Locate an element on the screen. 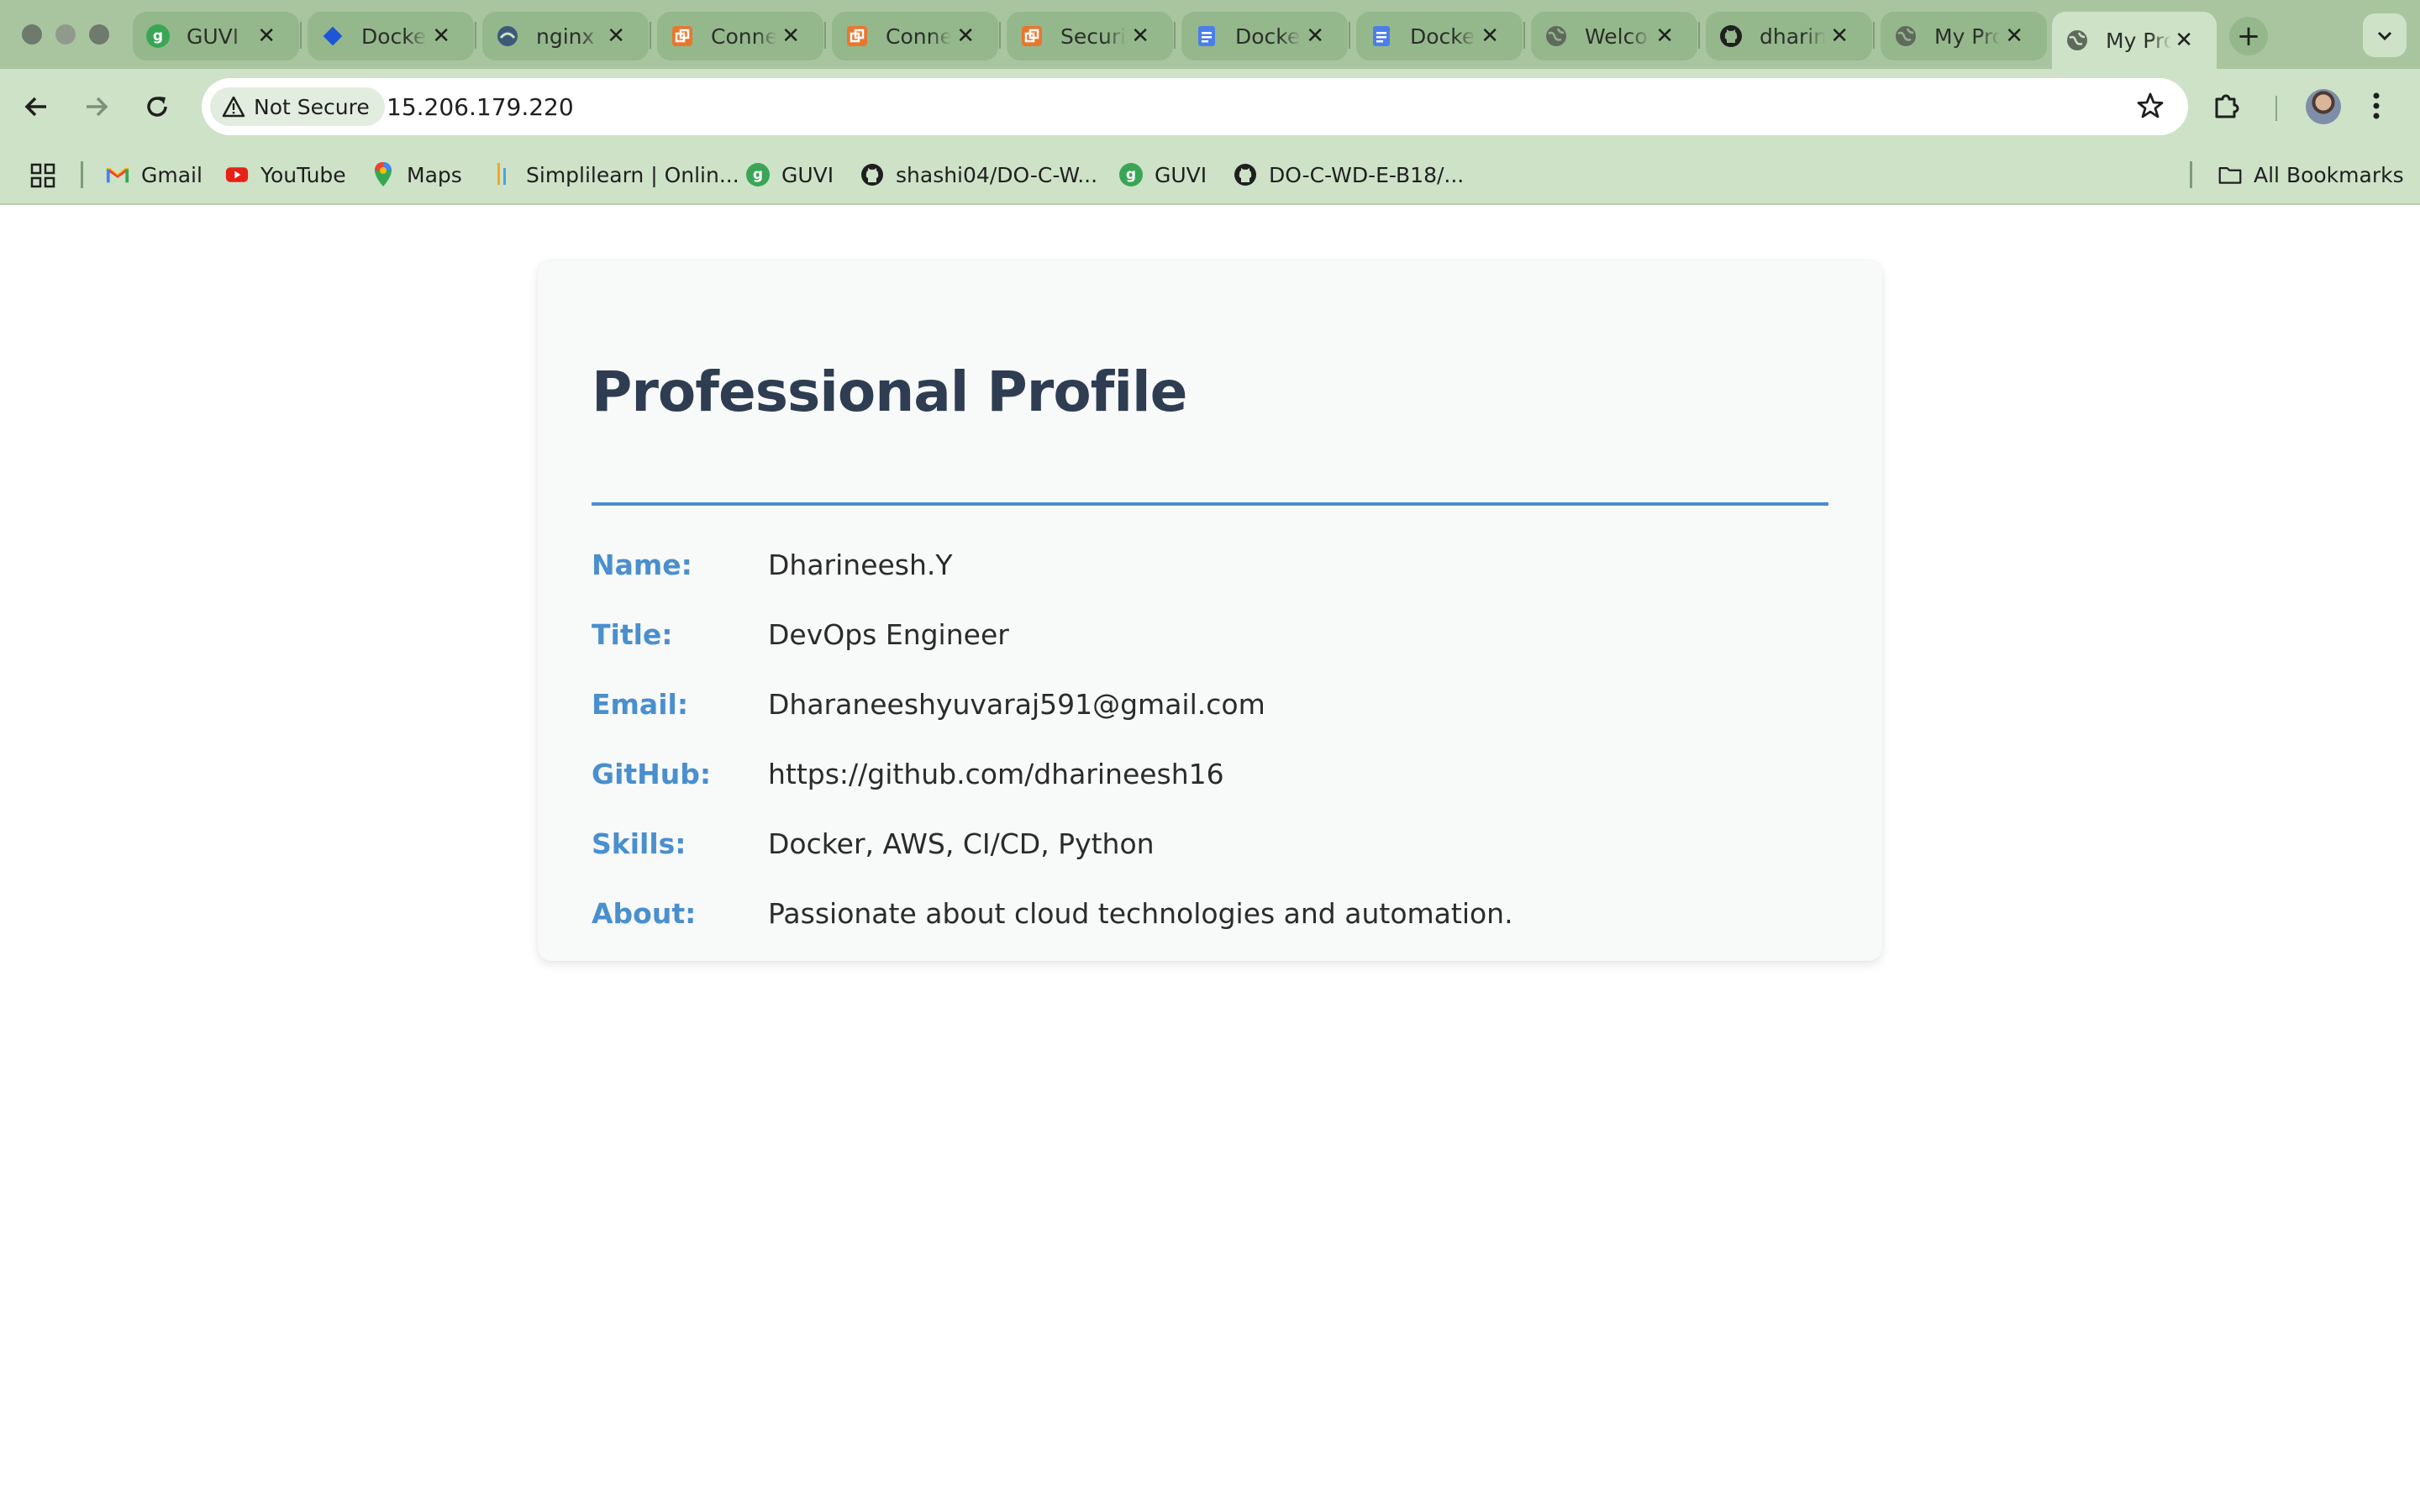  browser-toolbar: Not Secure 15.206.179.220 is located at coordinates (1210, 106).